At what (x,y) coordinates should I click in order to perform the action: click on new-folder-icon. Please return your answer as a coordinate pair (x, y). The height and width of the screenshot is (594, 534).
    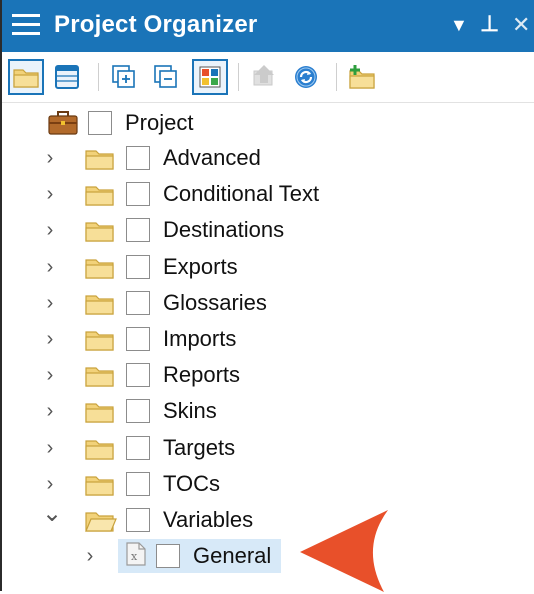
    Looking at the image, I should click on (362, 77).